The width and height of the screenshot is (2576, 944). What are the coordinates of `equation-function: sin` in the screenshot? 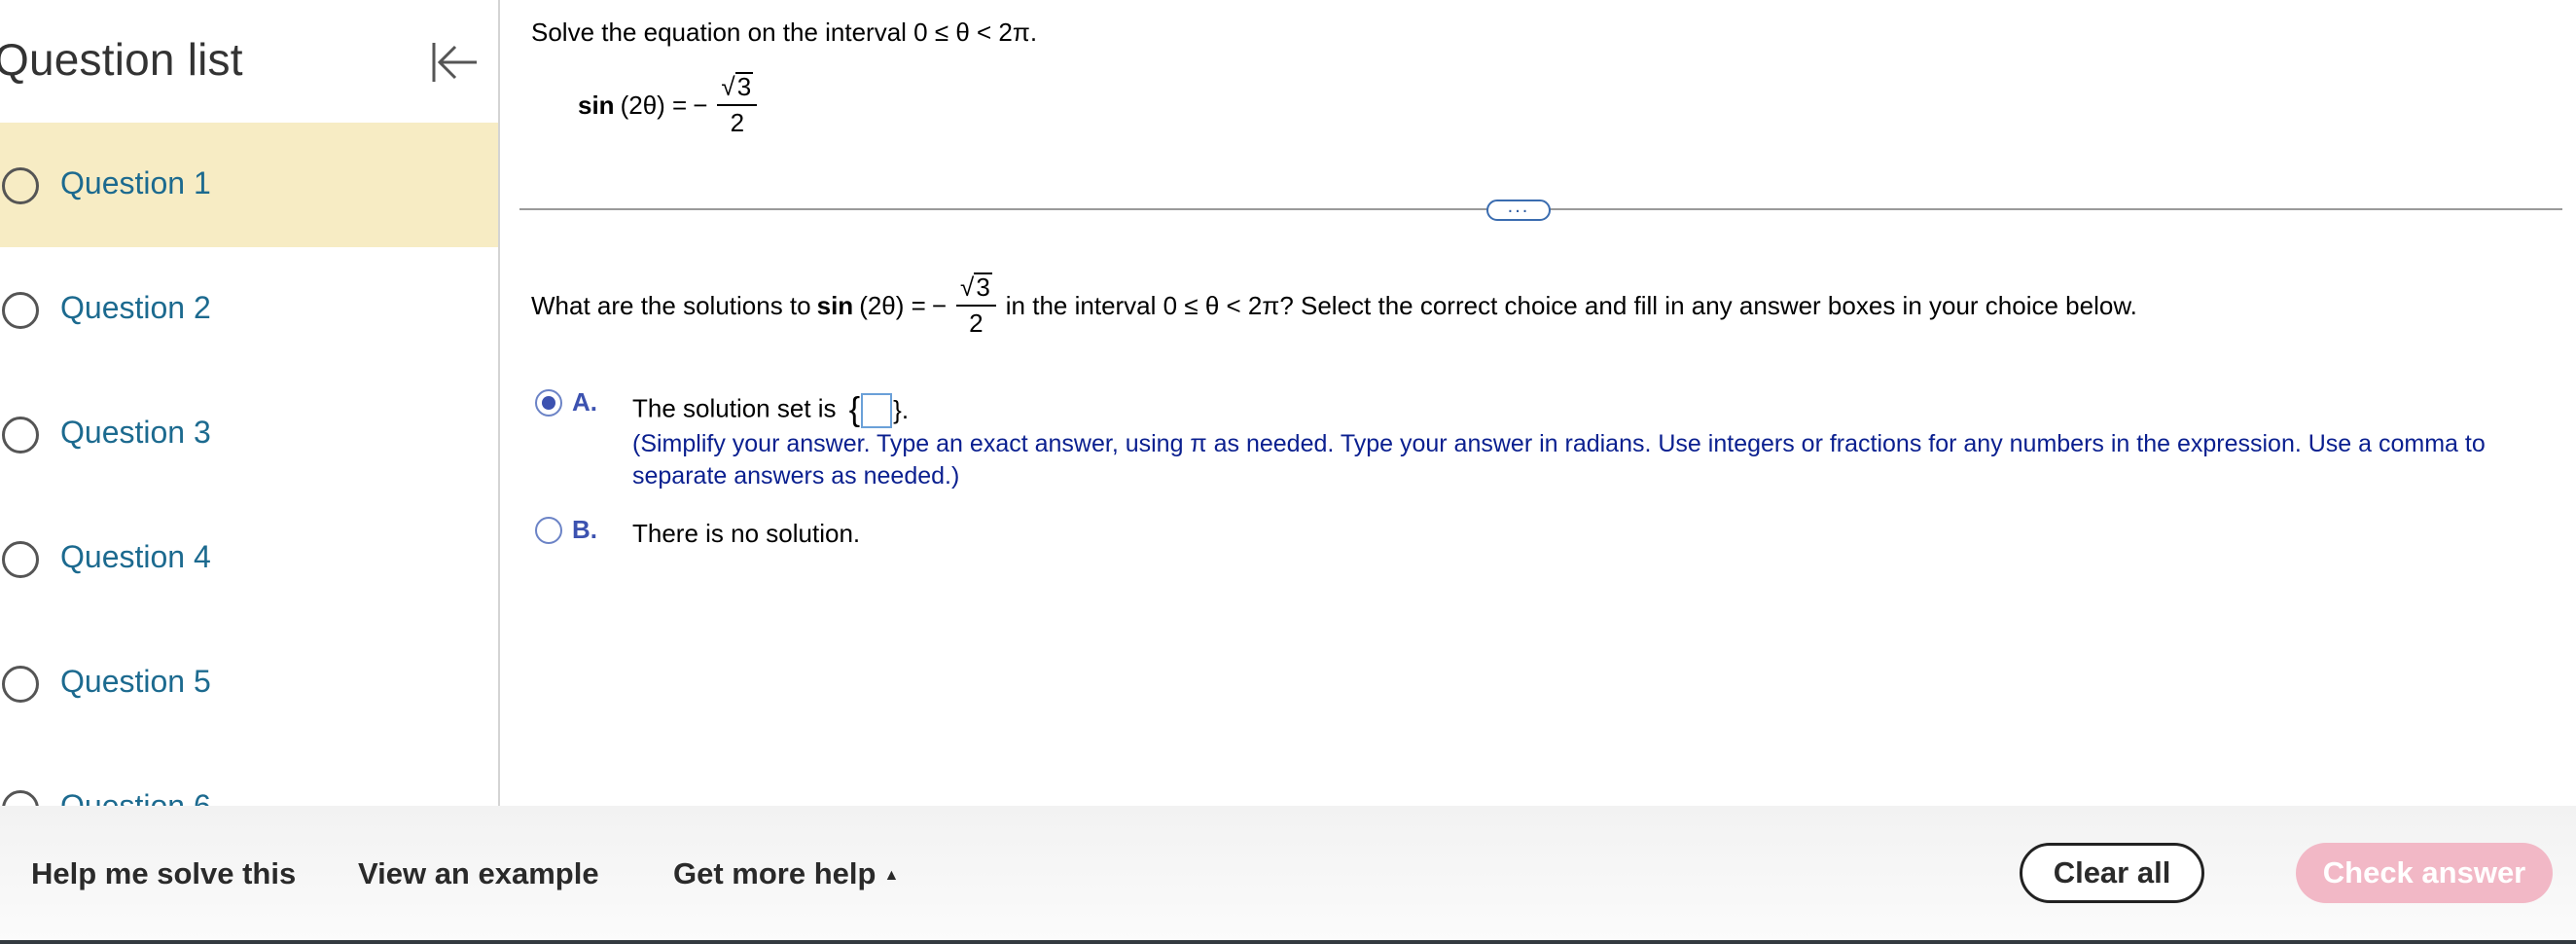 It's located at (596, 105).